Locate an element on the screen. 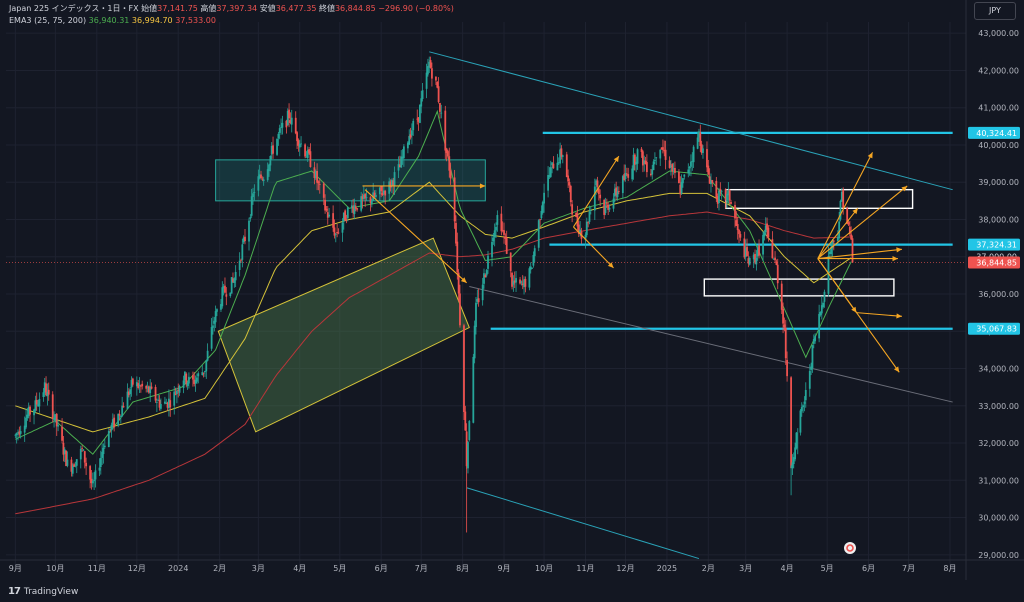 The image size is (1024, 602). price-label: 35,067.83 is located at coordinates (996, 329).